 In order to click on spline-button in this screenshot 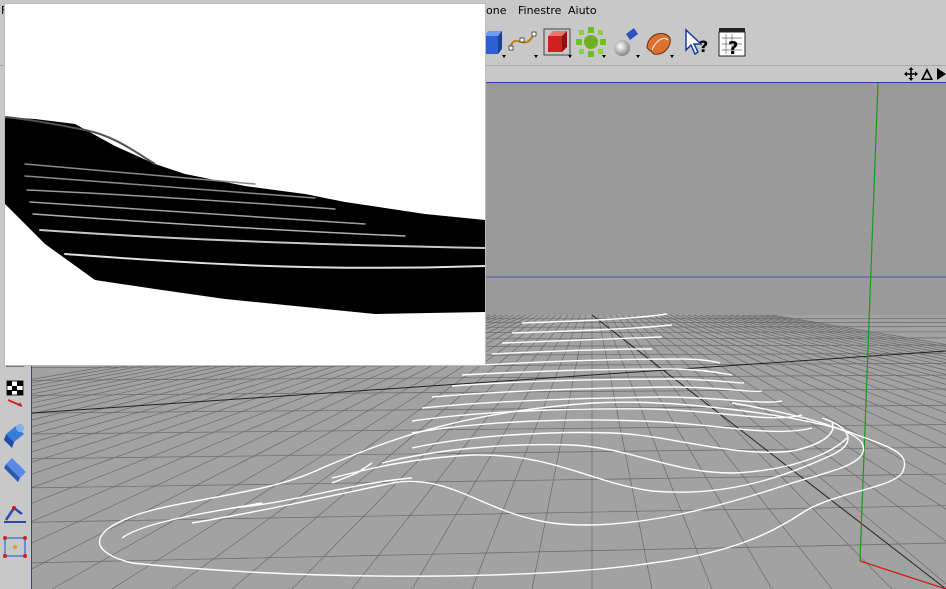, I will do `click(523, 42)`.